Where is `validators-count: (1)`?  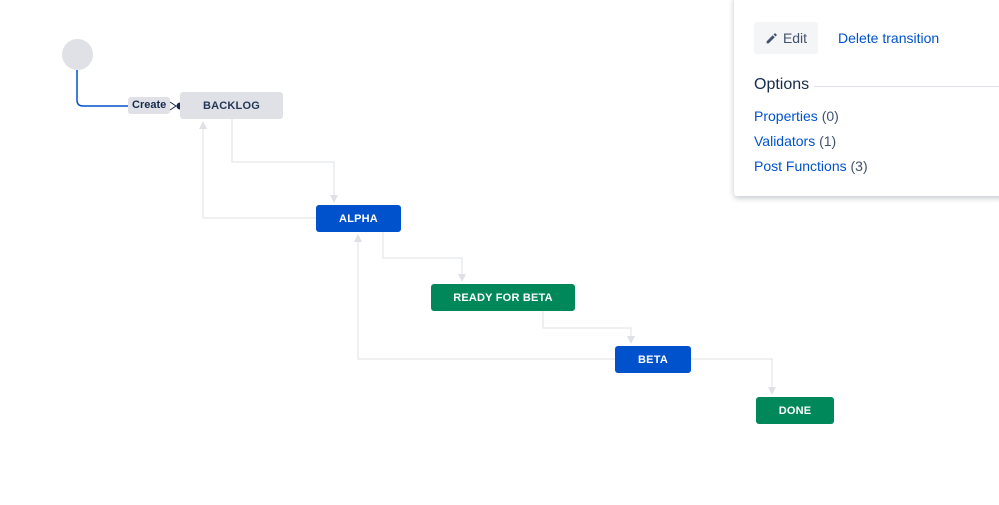 validators-count: (1) is located at coordinates (828, 141).